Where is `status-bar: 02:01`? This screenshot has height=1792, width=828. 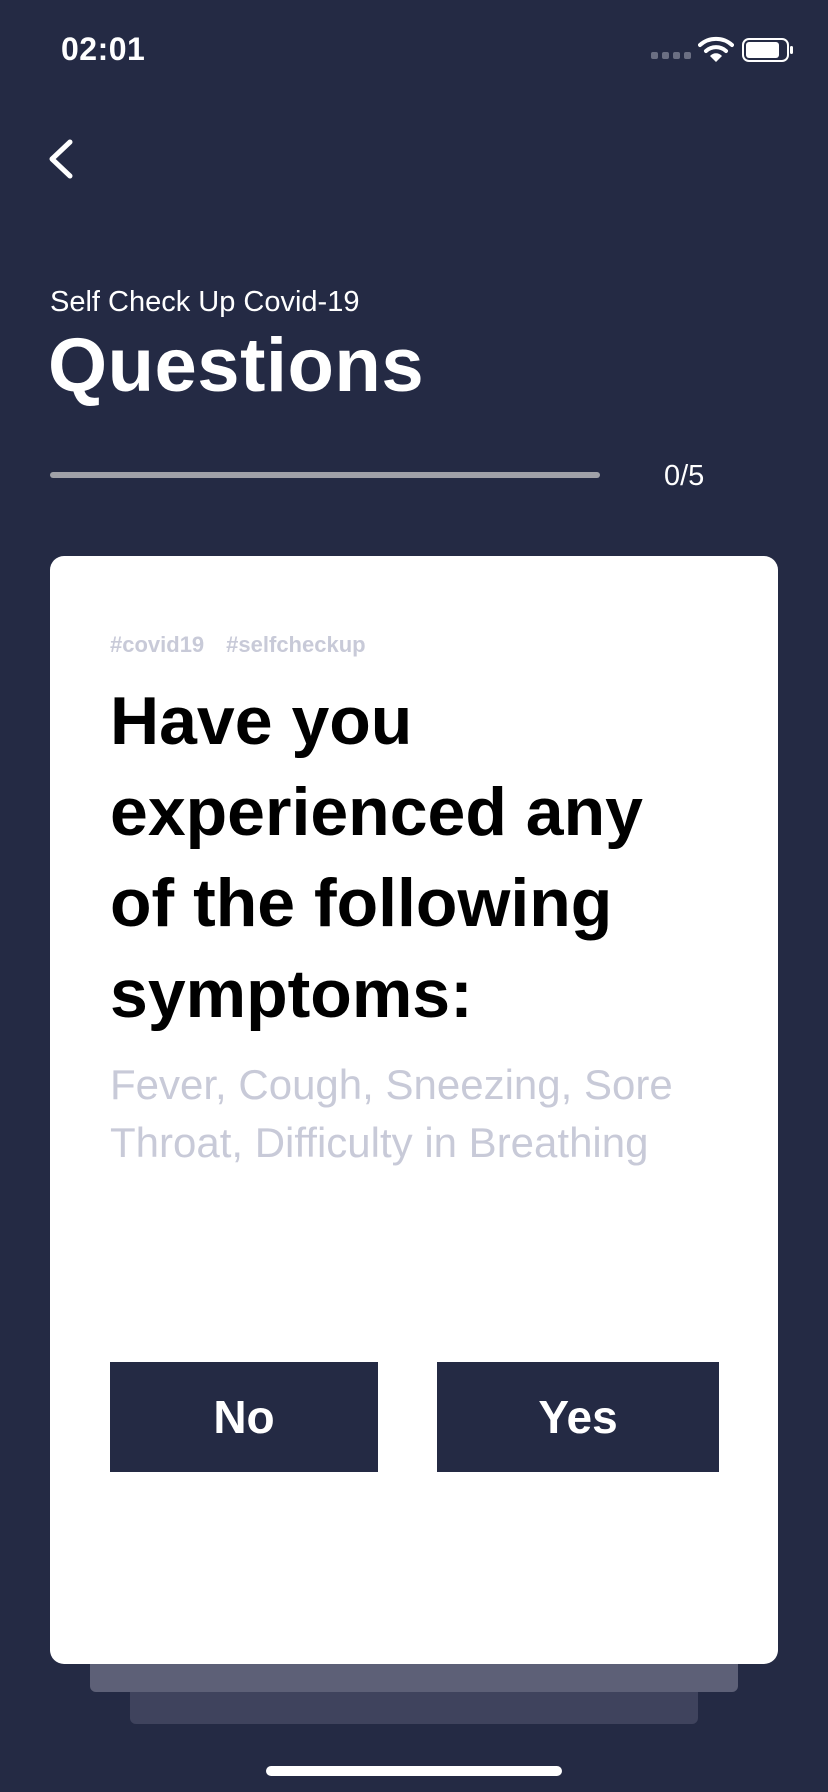 status-bar: 02:01 is located at coordinates (414, 50).